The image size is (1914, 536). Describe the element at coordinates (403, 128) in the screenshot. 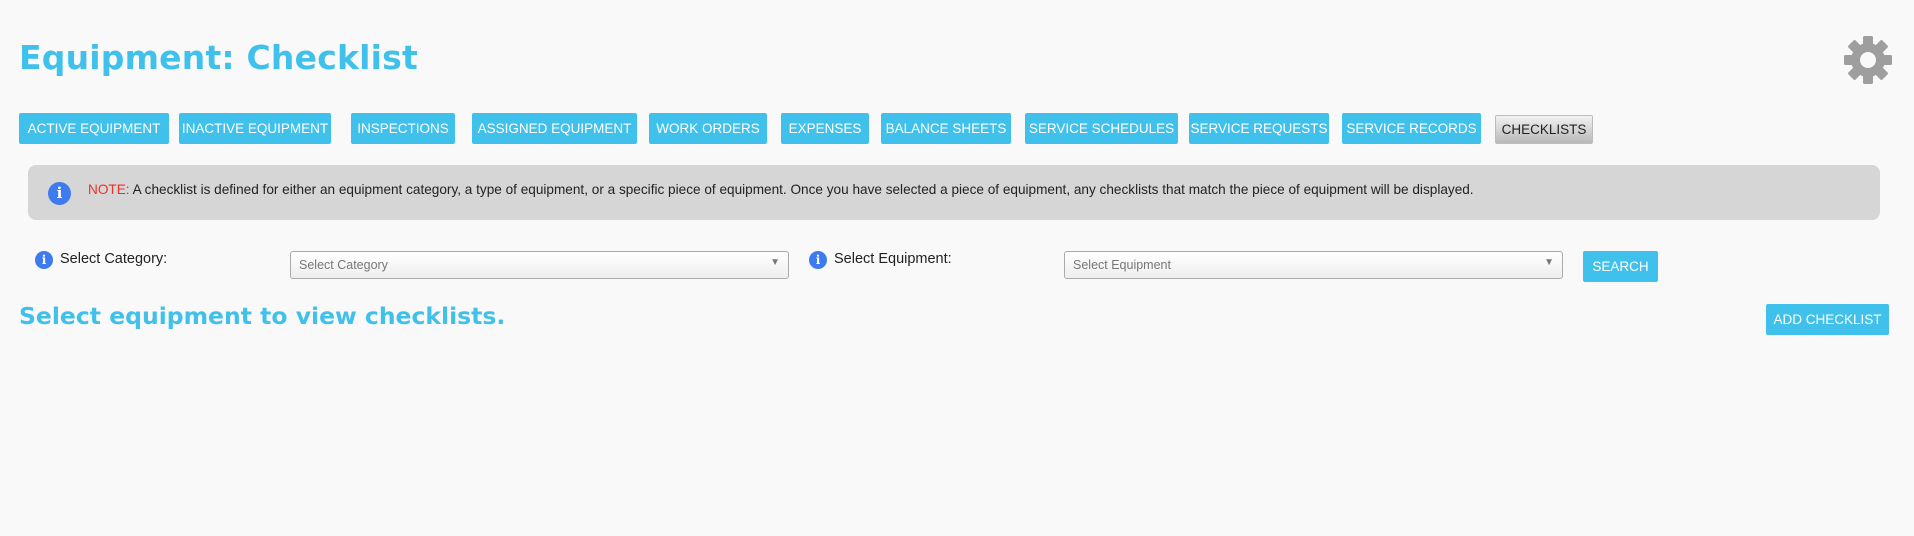

I see `tab-inspections: Inspections` at that location.